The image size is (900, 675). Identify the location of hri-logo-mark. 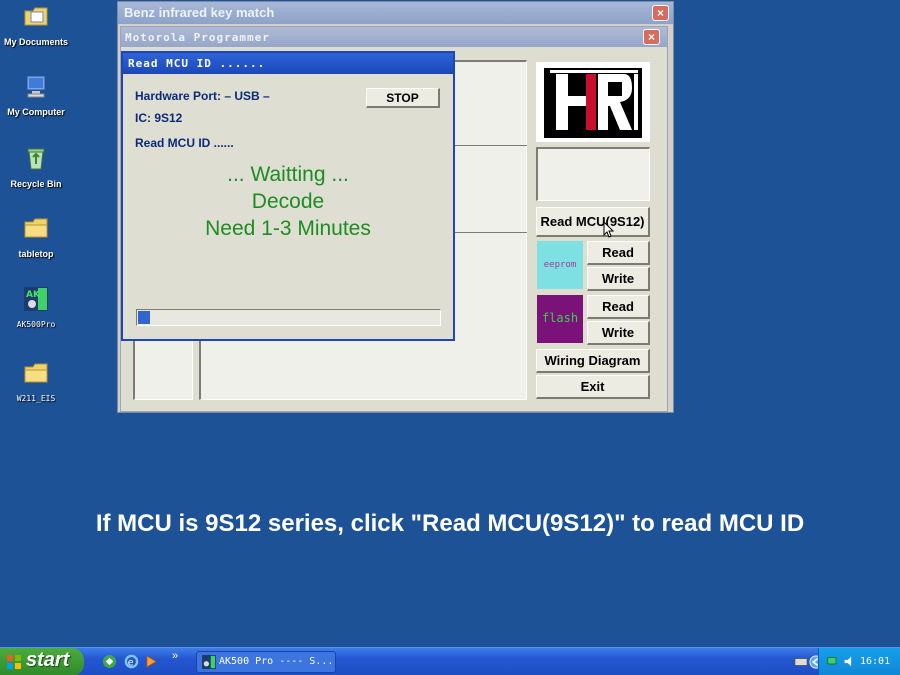
(593, 103).